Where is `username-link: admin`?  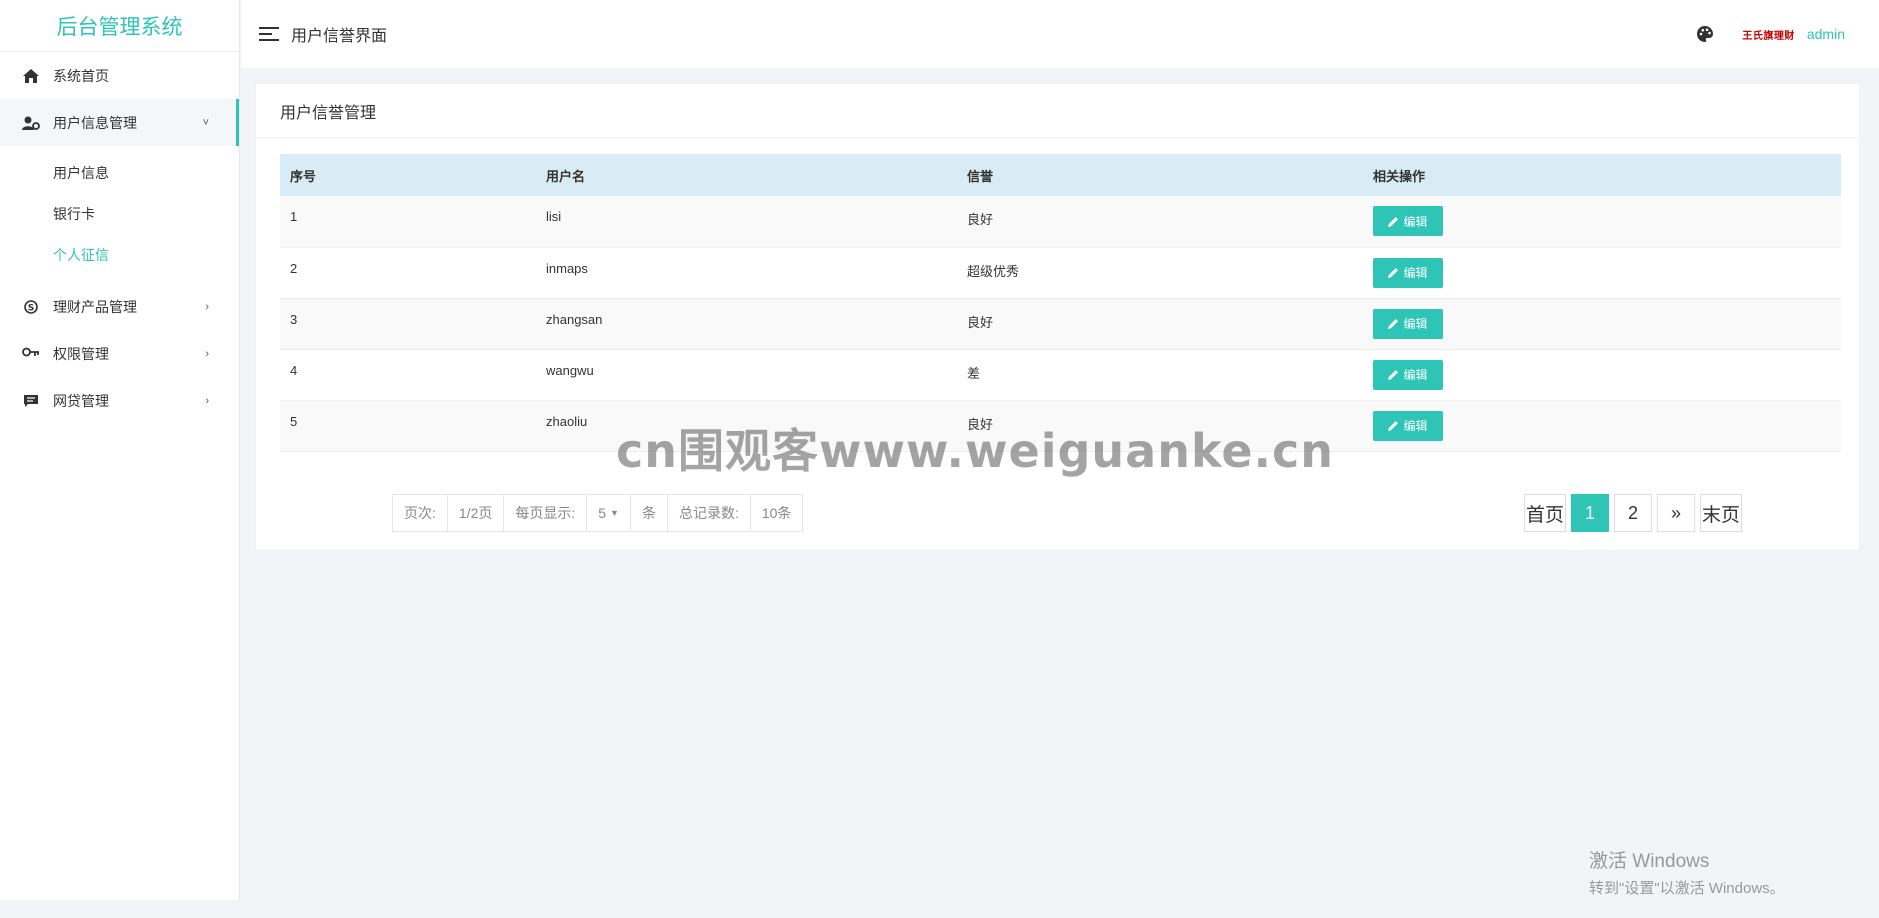 username-link: admin is located at coordinates (1826, 34).